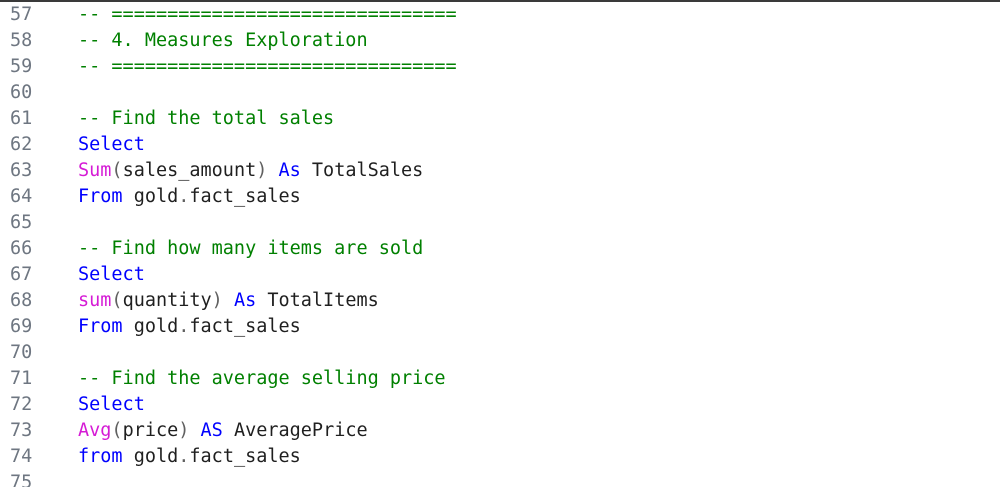 Image resolution: width=1000 pixels, height=487 pixels. What do you see at coordinates (295, 430) in the screenshot?
I see `token-text: AveragePrice` at bounding box center [295, 430].